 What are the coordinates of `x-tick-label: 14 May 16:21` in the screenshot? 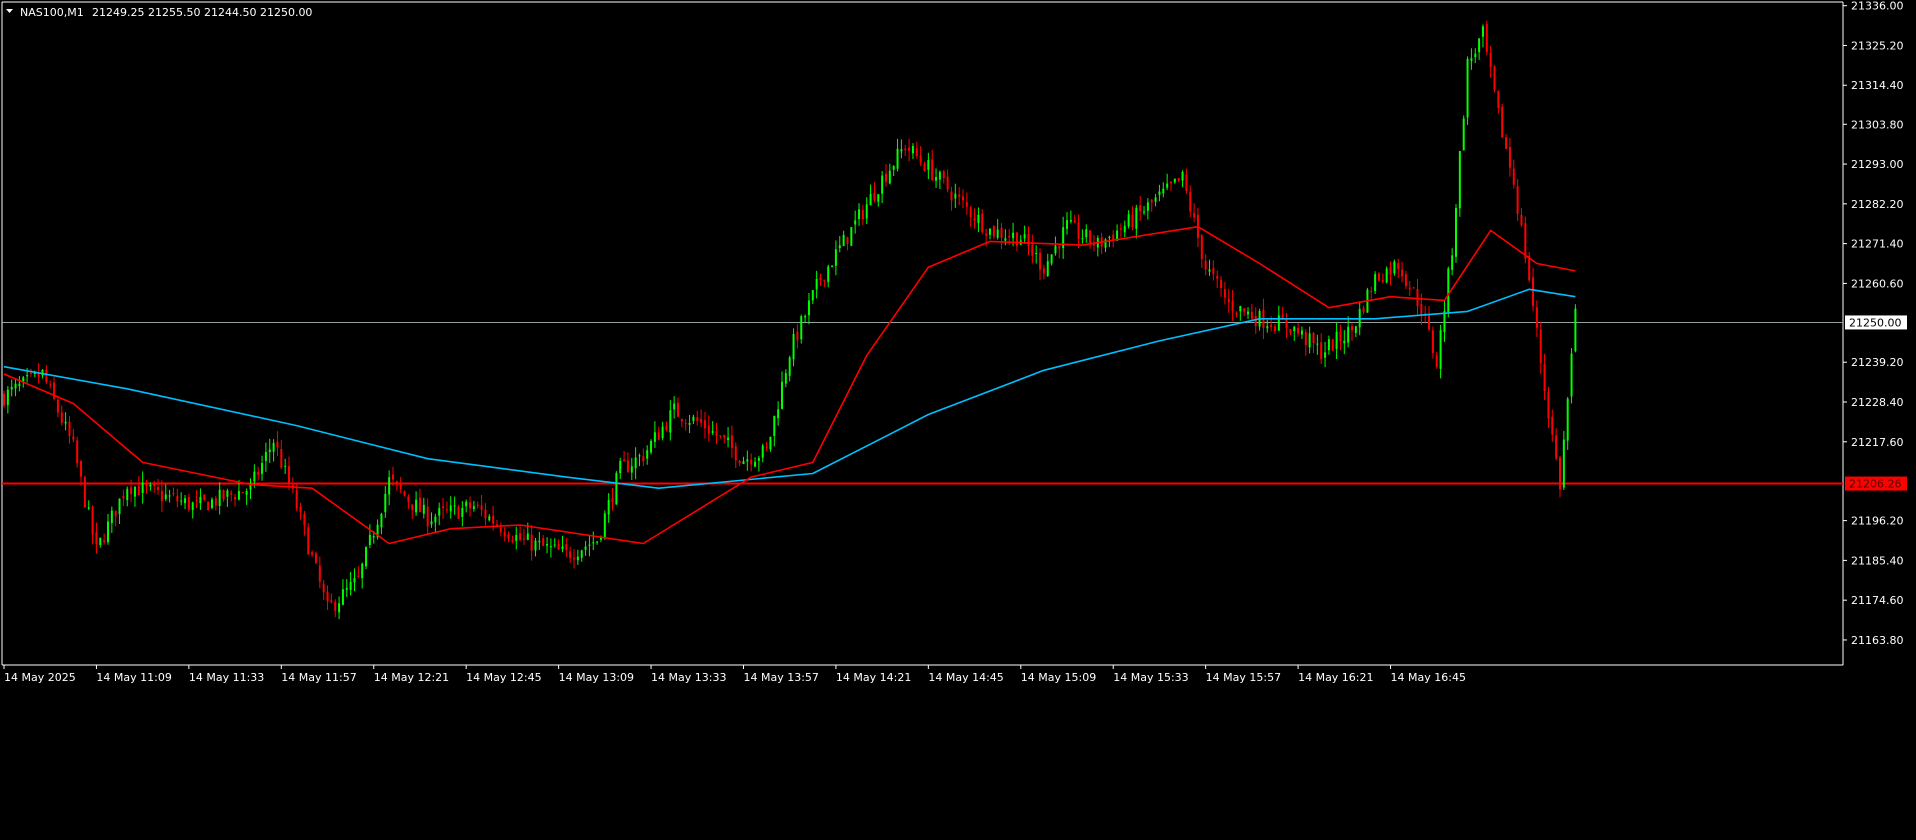 It's located at (1335, 677).